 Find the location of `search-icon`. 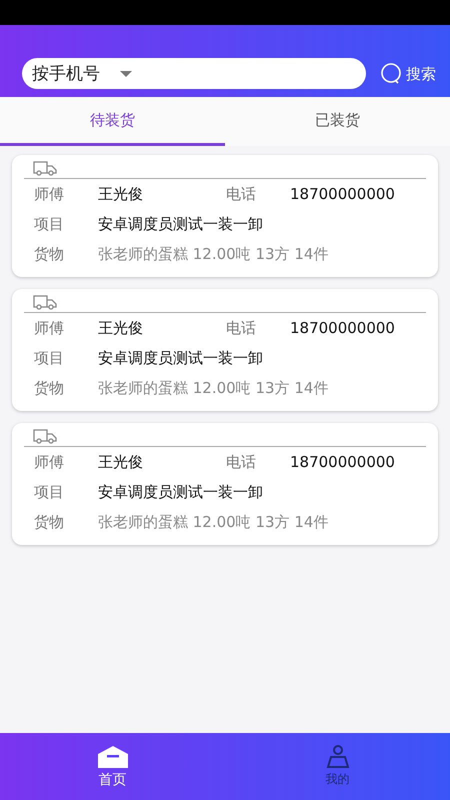

search-icon is located at coordinates (391, 74).